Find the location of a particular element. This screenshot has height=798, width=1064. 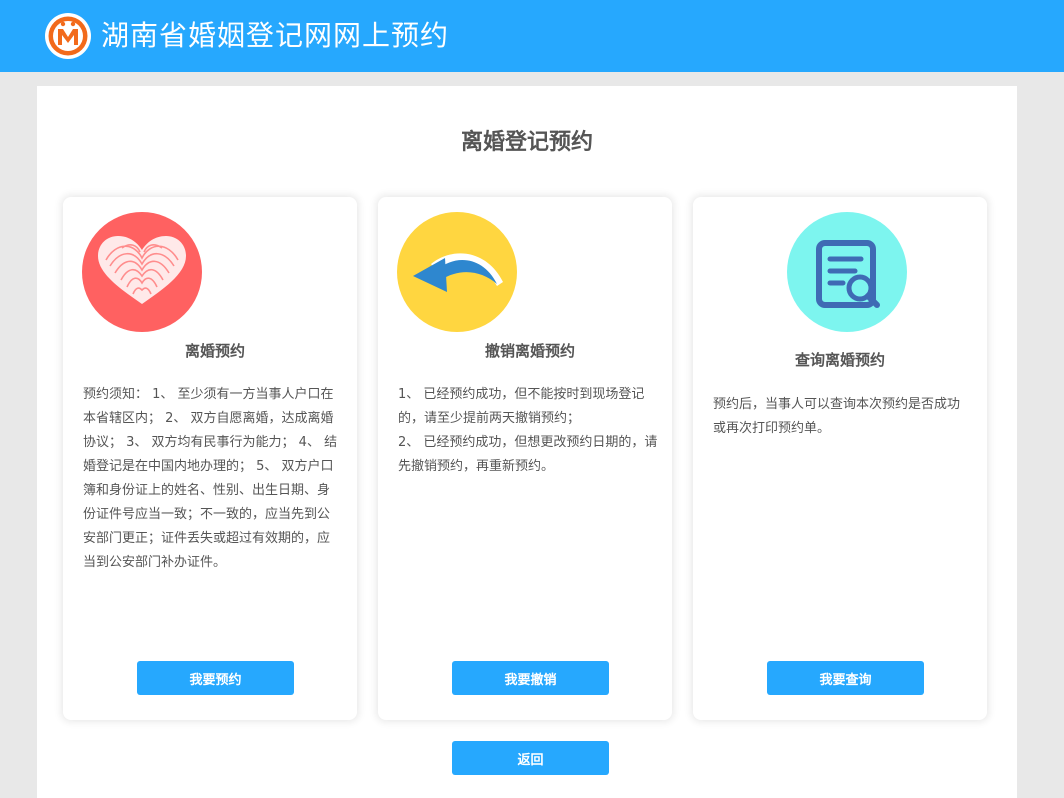

notice-paragraph: 预约后，当事人可以查询本次预约是否成功或再次打印预约单。 is located at coordinates (837, 416).